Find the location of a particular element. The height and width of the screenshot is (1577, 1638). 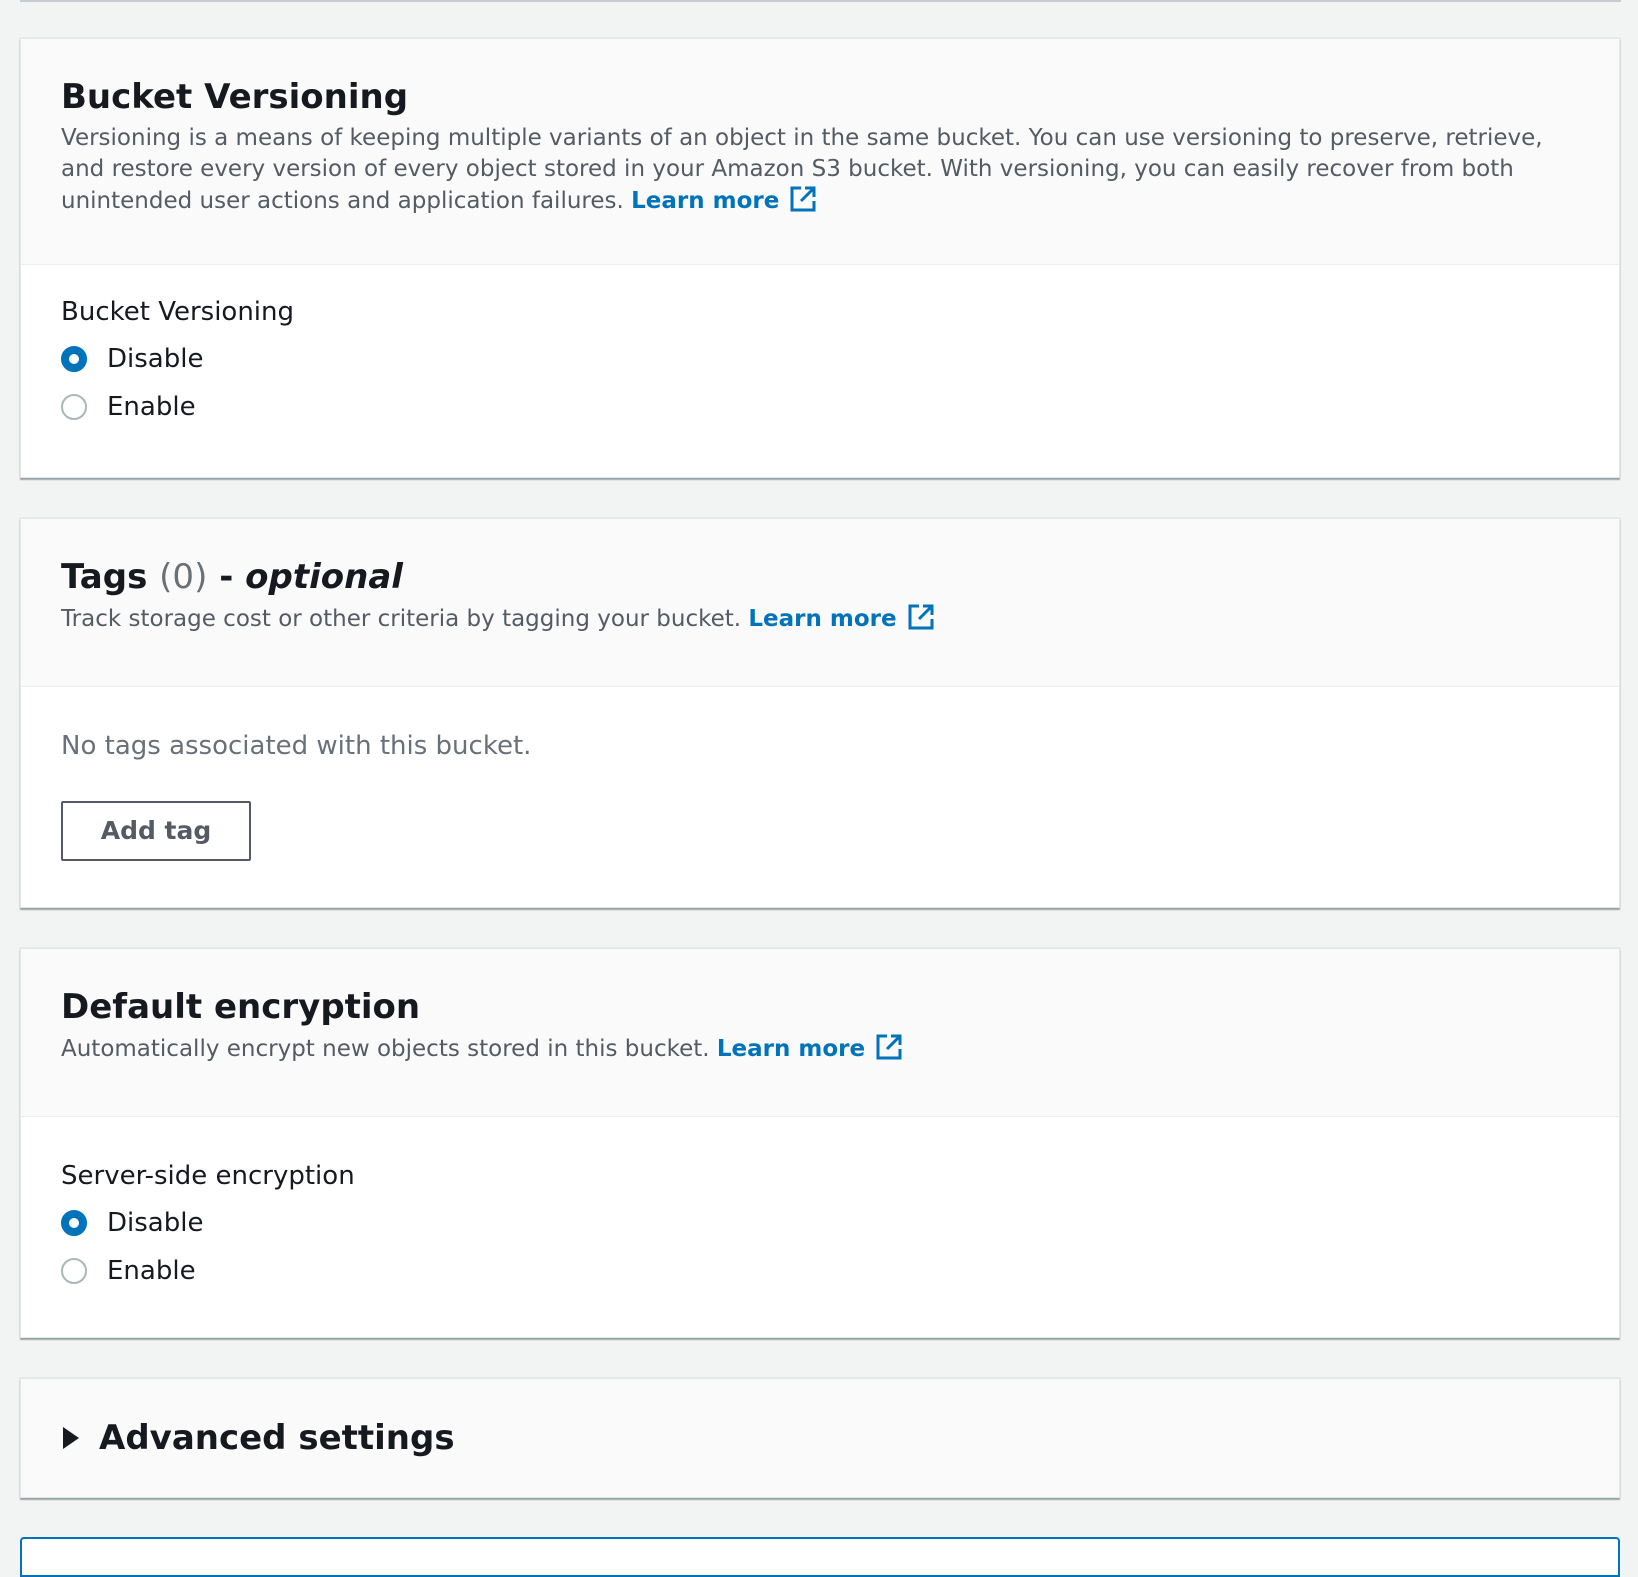

advanced-settings-title: Advanced settings is located at coordinates (277, 1438).